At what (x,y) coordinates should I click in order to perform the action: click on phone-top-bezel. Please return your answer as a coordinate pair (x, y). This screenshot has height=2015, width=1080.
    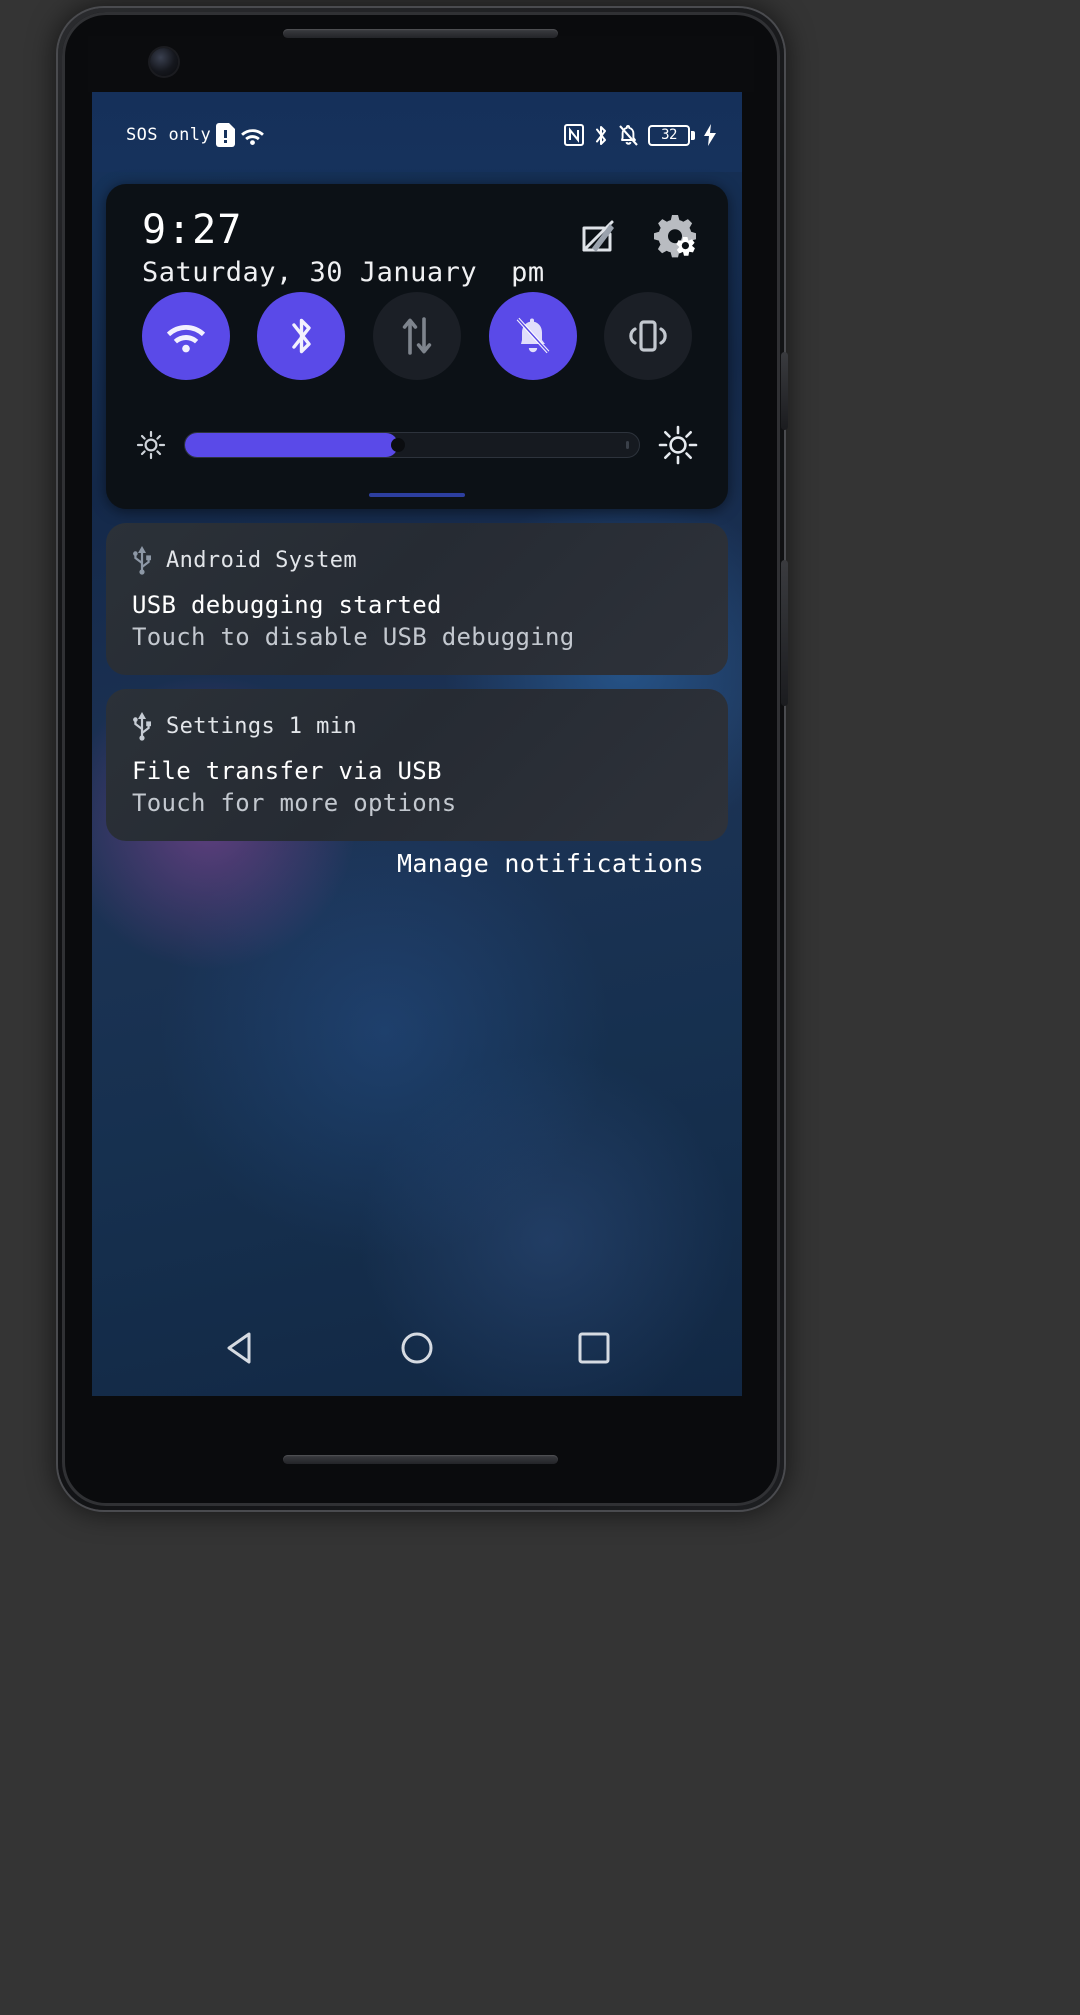
    Looking at the image, I should click on (421, 64).